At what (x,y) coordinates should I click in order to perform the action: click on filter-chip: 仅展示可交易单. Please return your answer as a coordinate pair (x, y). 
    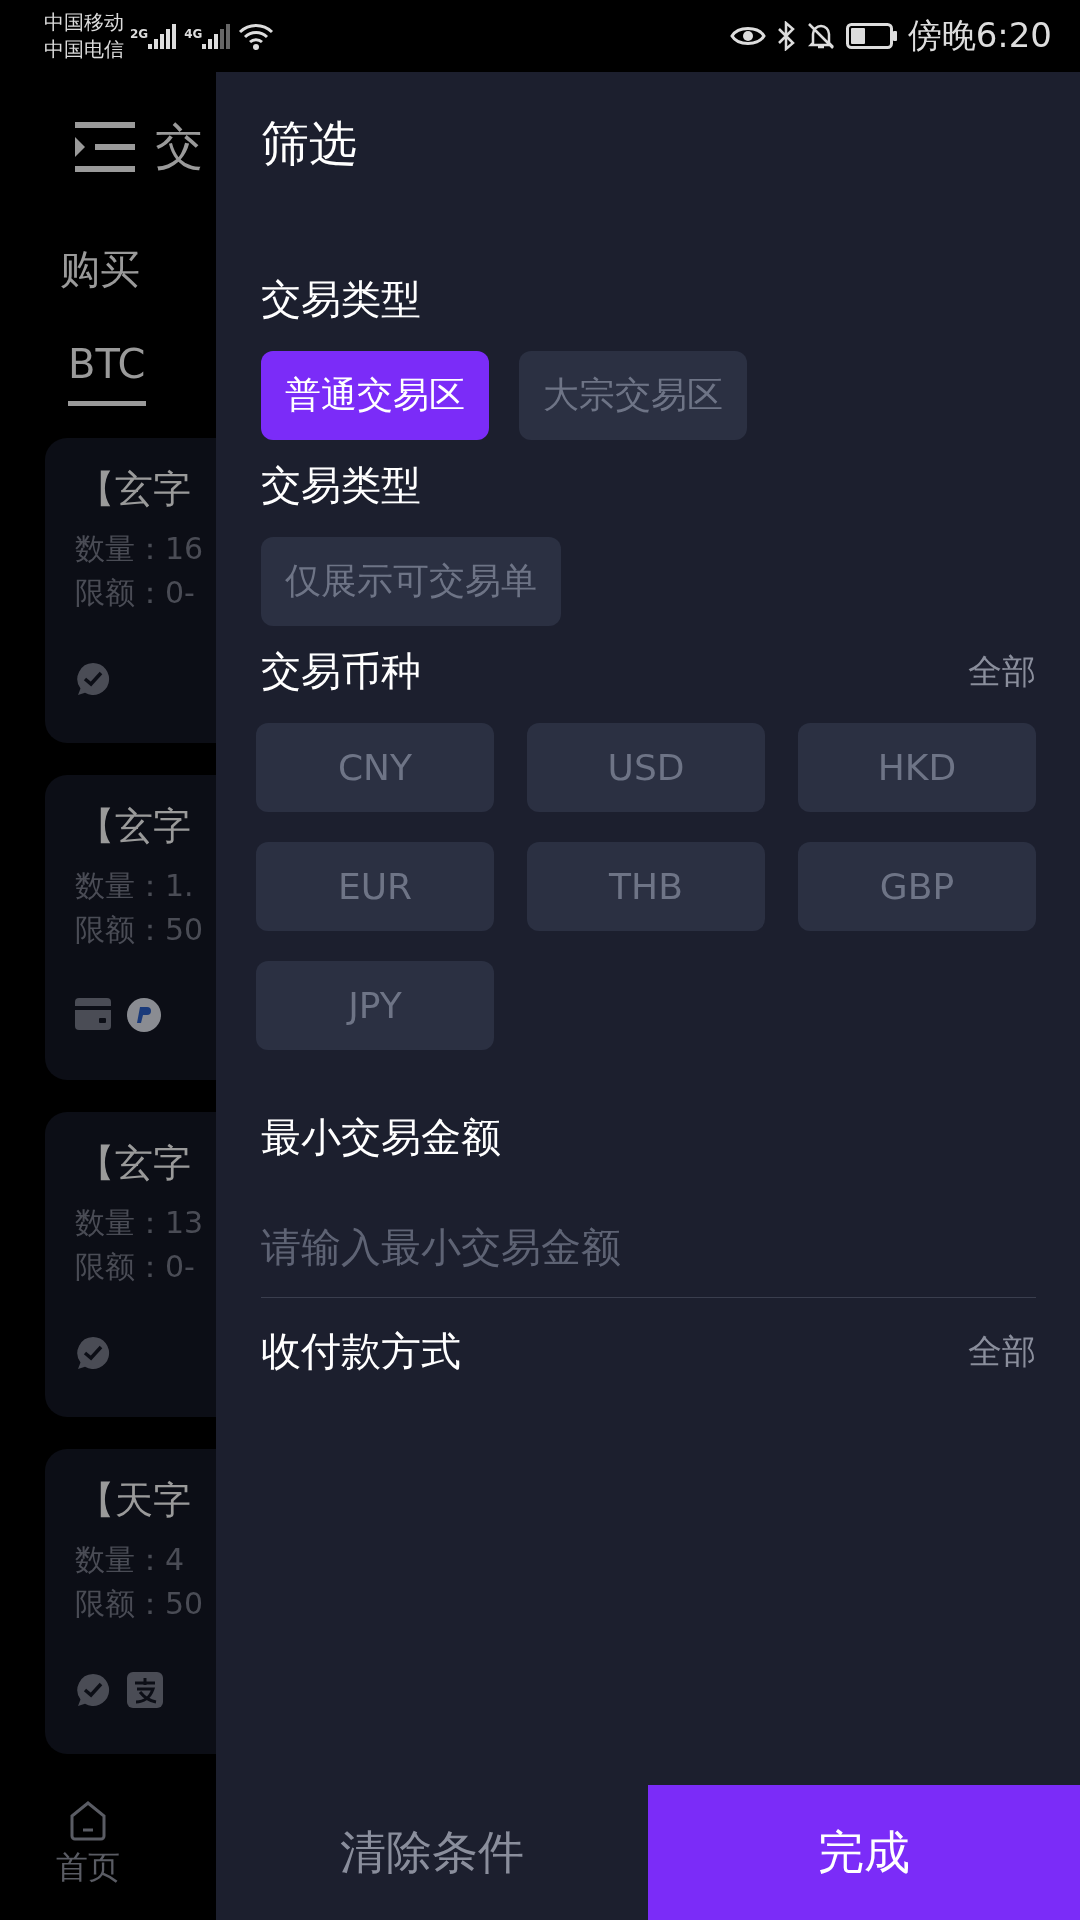
    Looking at the image, I should click on (411, 581).